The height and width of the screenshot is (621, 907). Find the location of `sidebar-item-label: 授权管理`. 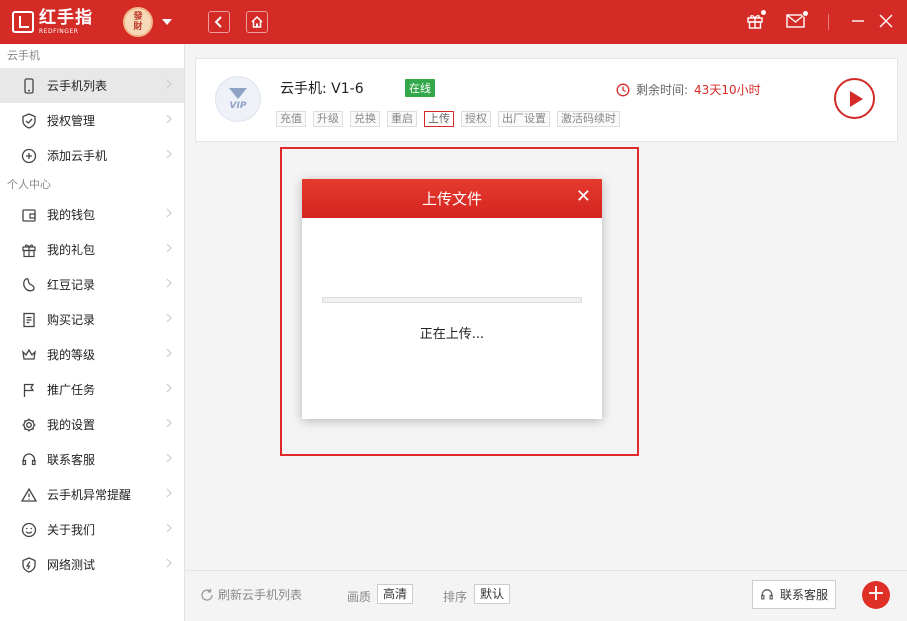

sidebar-item-label: 授权管理 is located at coordinates (71, 120).